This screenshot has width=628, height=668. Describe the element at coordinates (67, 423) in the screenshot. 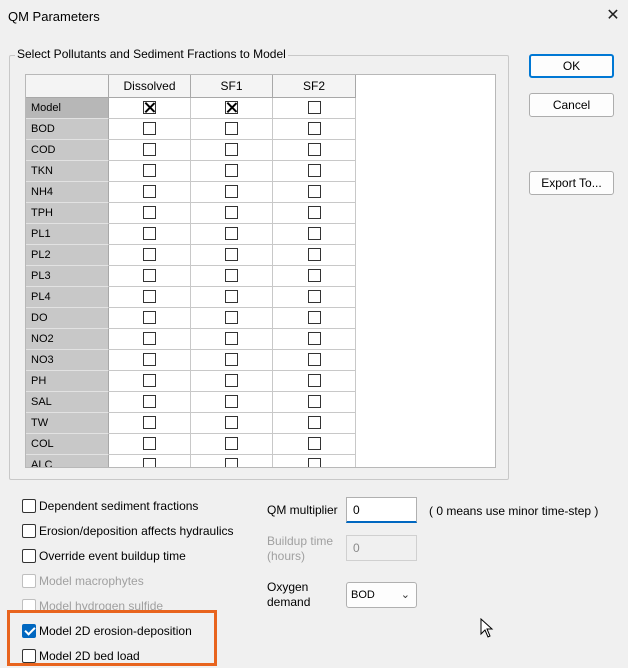

I see `row-header: TW` at that location.